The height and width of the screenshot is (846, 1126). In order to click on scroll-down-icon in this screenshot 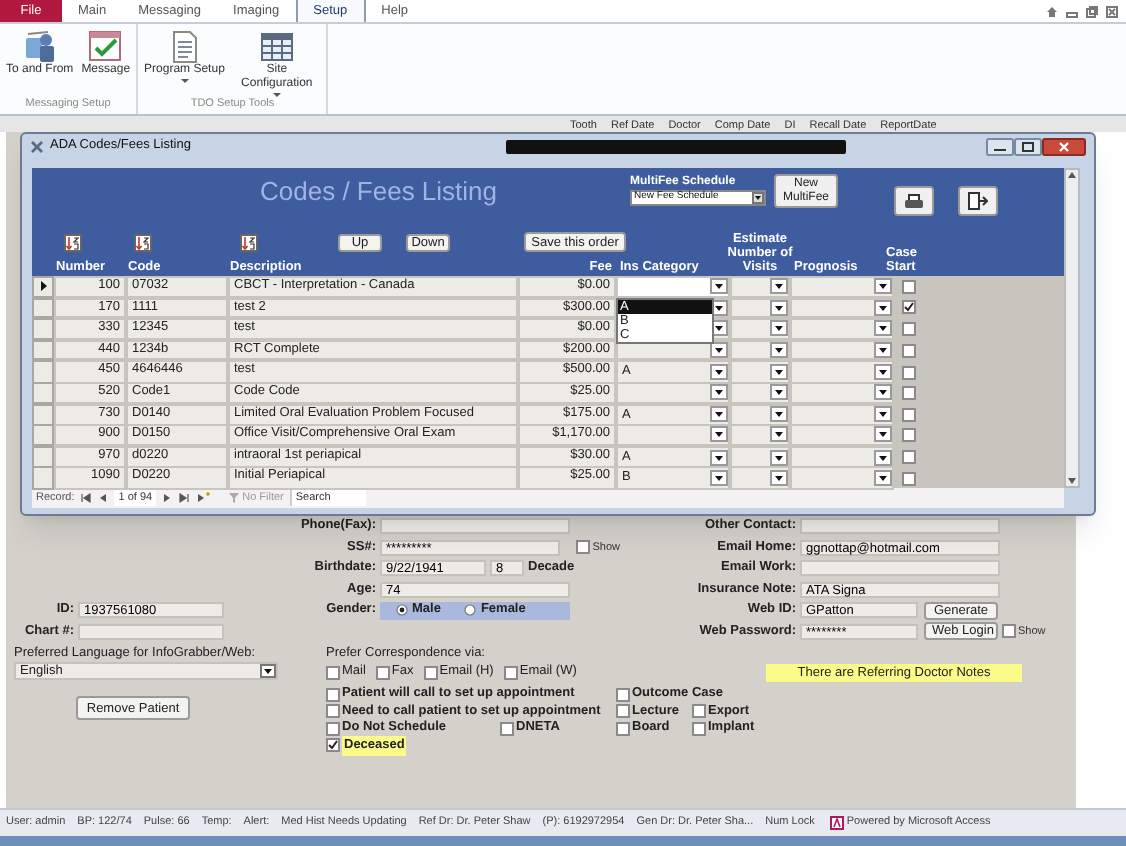, I will do `click(1072, 481)`.